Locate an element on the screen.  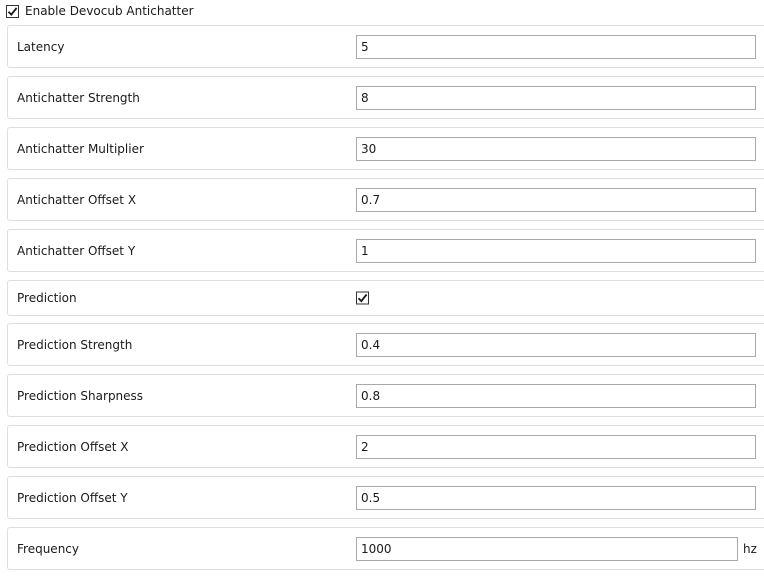
setting-row-frequency: Frequency hz is located at coordinates (385, 548).